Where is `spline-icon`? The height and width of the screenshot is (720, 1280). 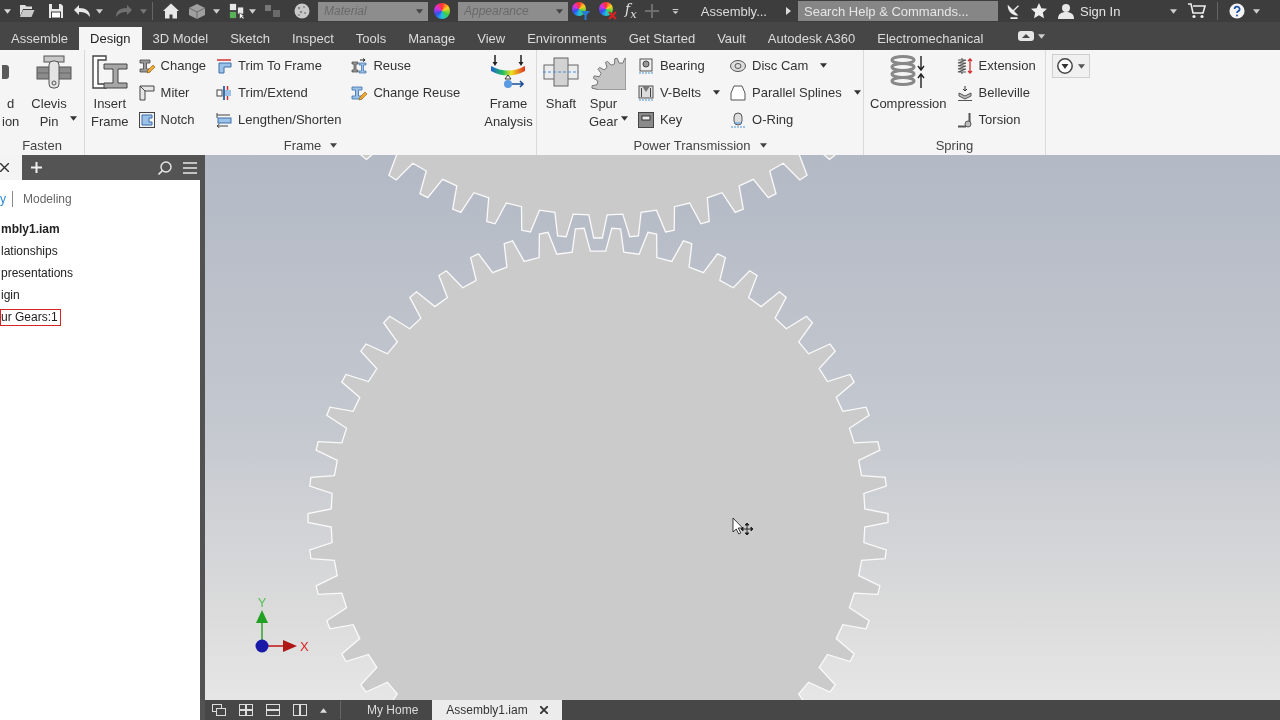
spline-icon is located at coordinates (738, 92).